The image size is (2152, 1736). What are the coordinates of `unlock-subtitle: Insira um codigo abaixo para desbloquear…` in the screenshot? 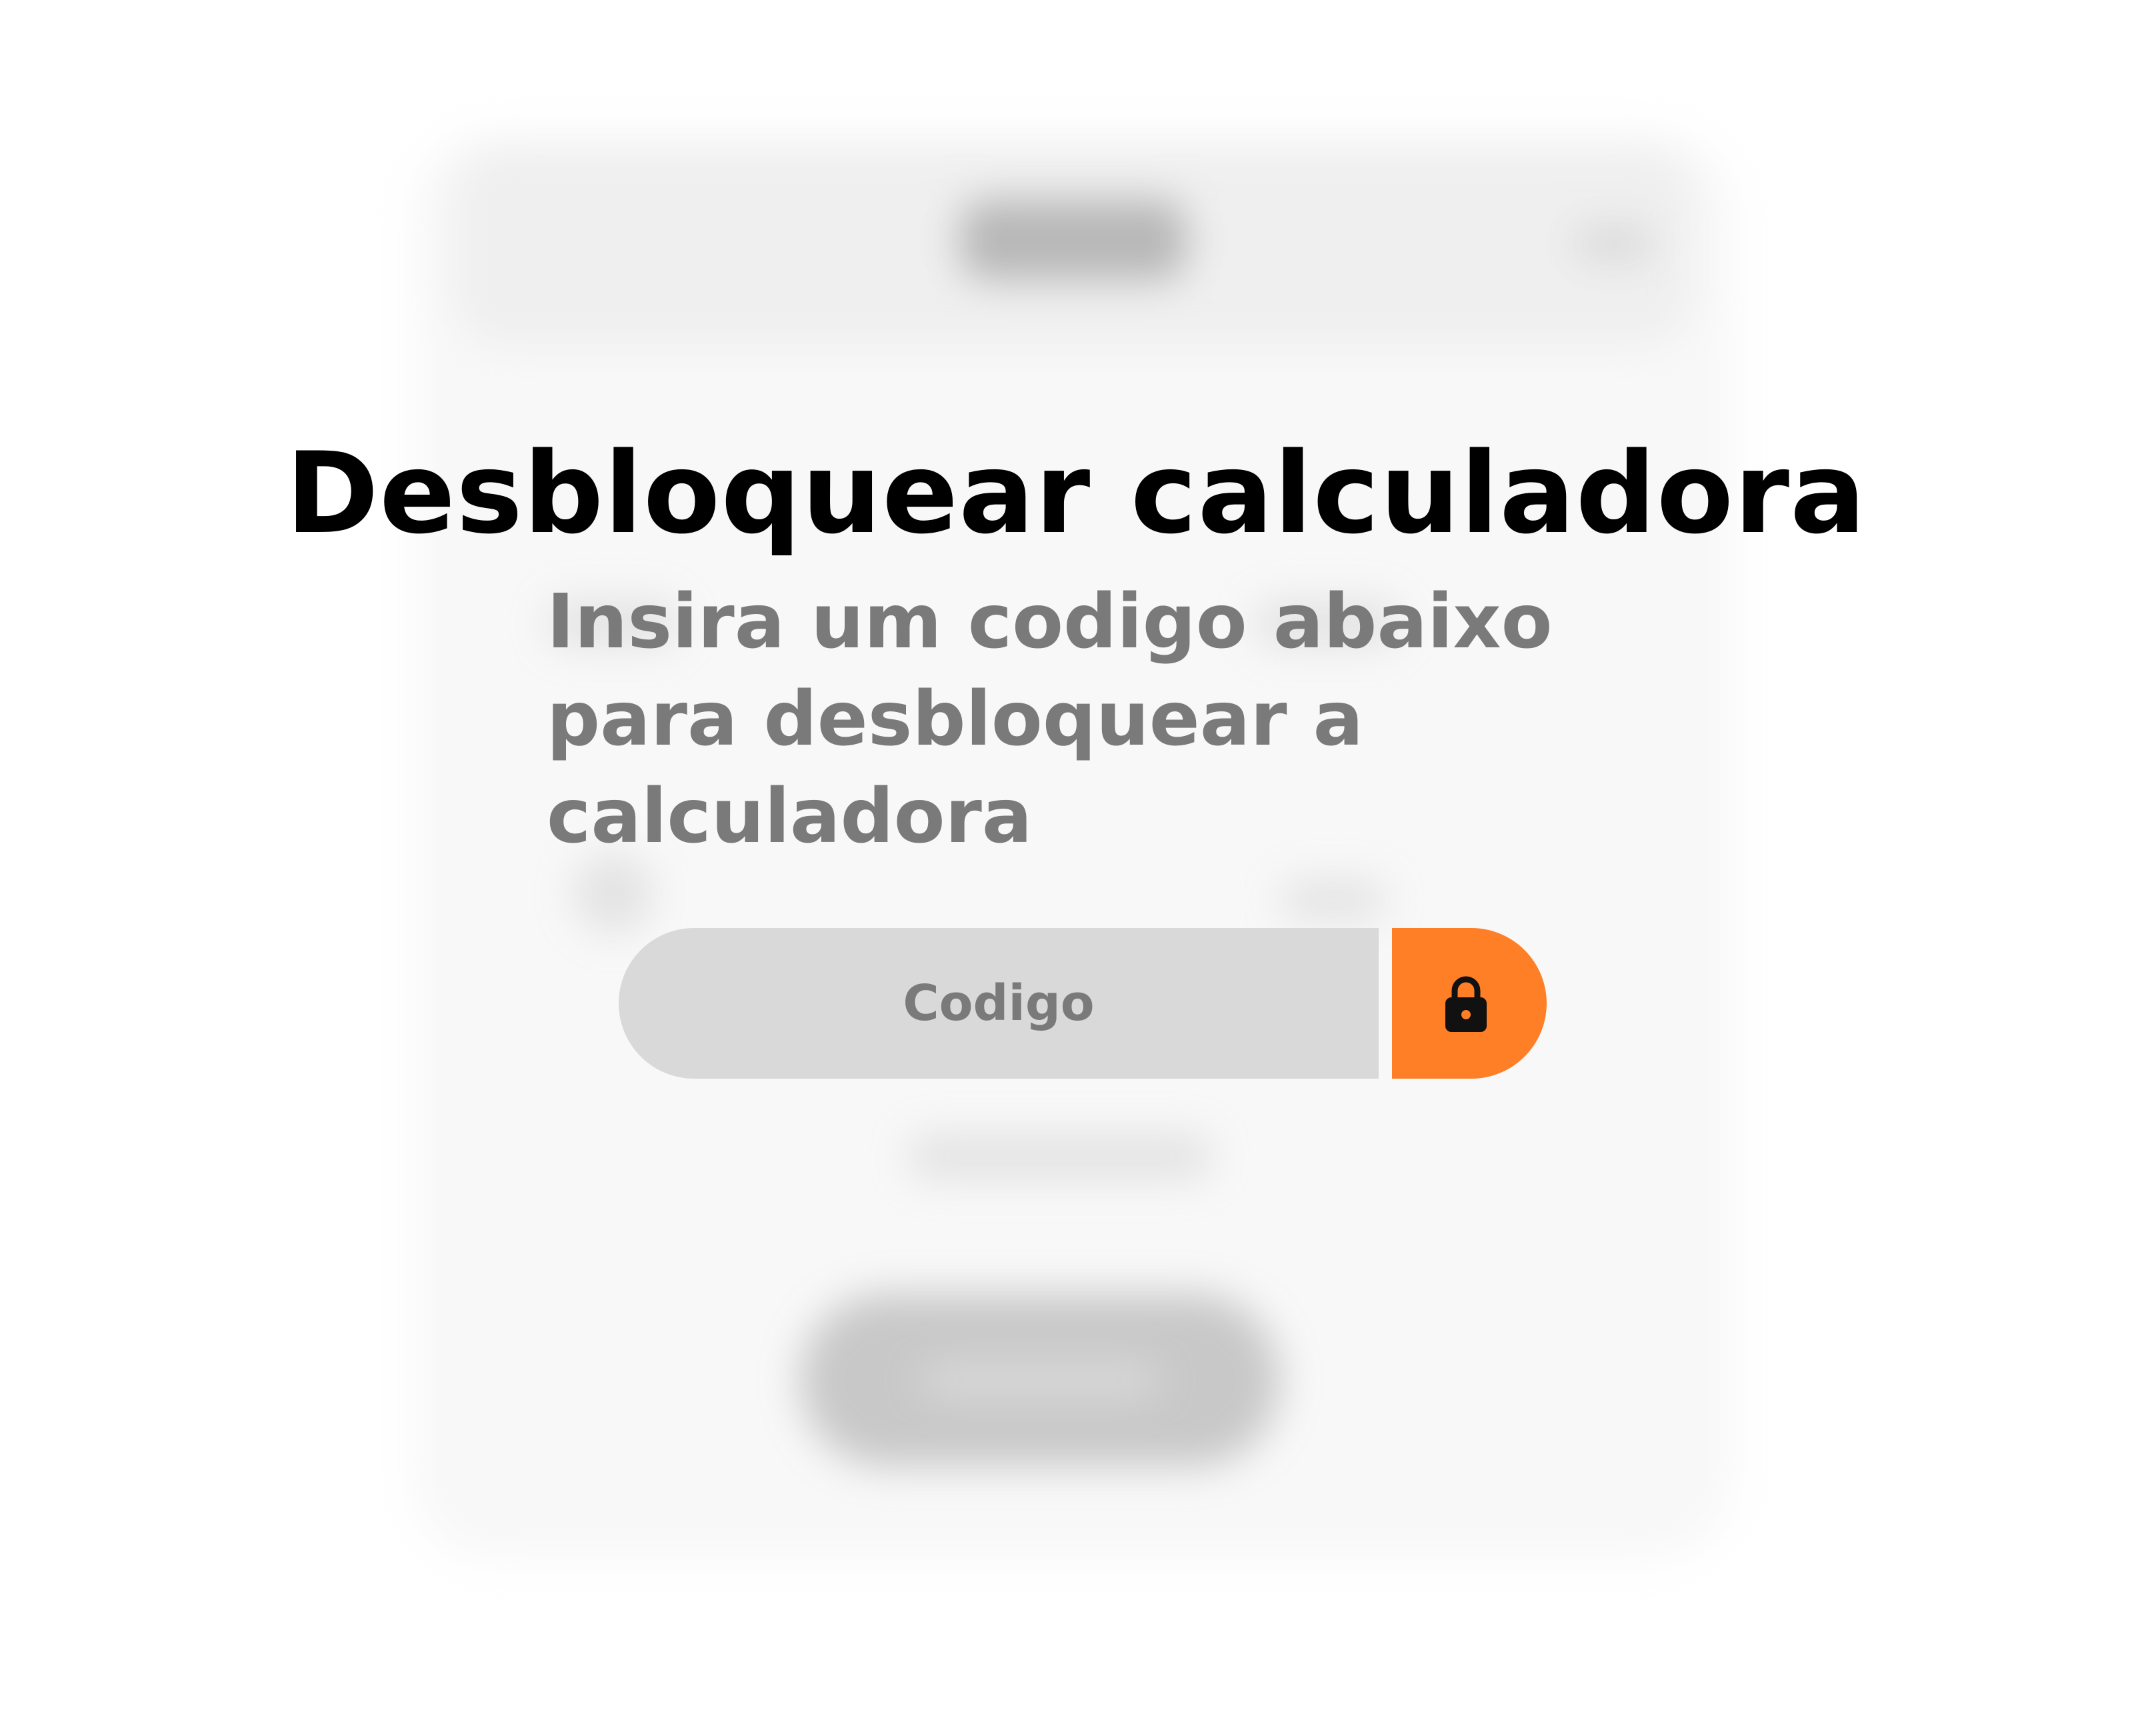 It's located at (1050, 719).